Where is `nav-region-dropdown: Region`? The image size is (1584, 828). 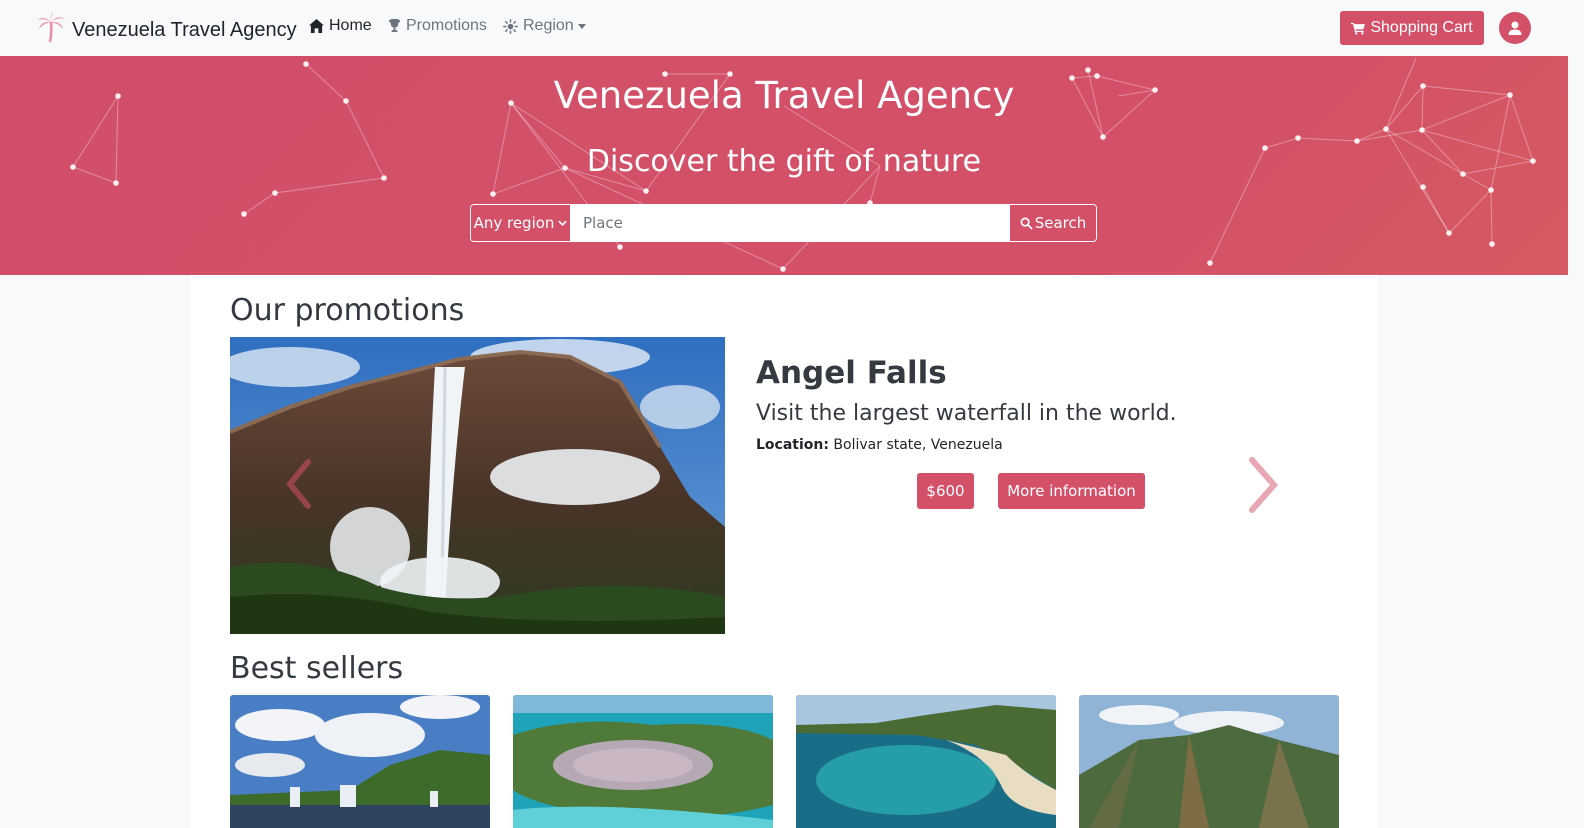 nav-region-dropdown: Region is located at coordinates (544, 26).